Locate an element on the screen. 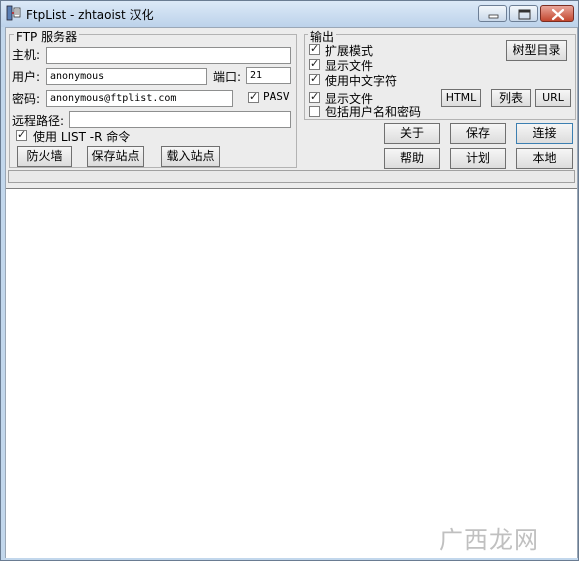  minimize-icon is located at coordinates (493, 16).